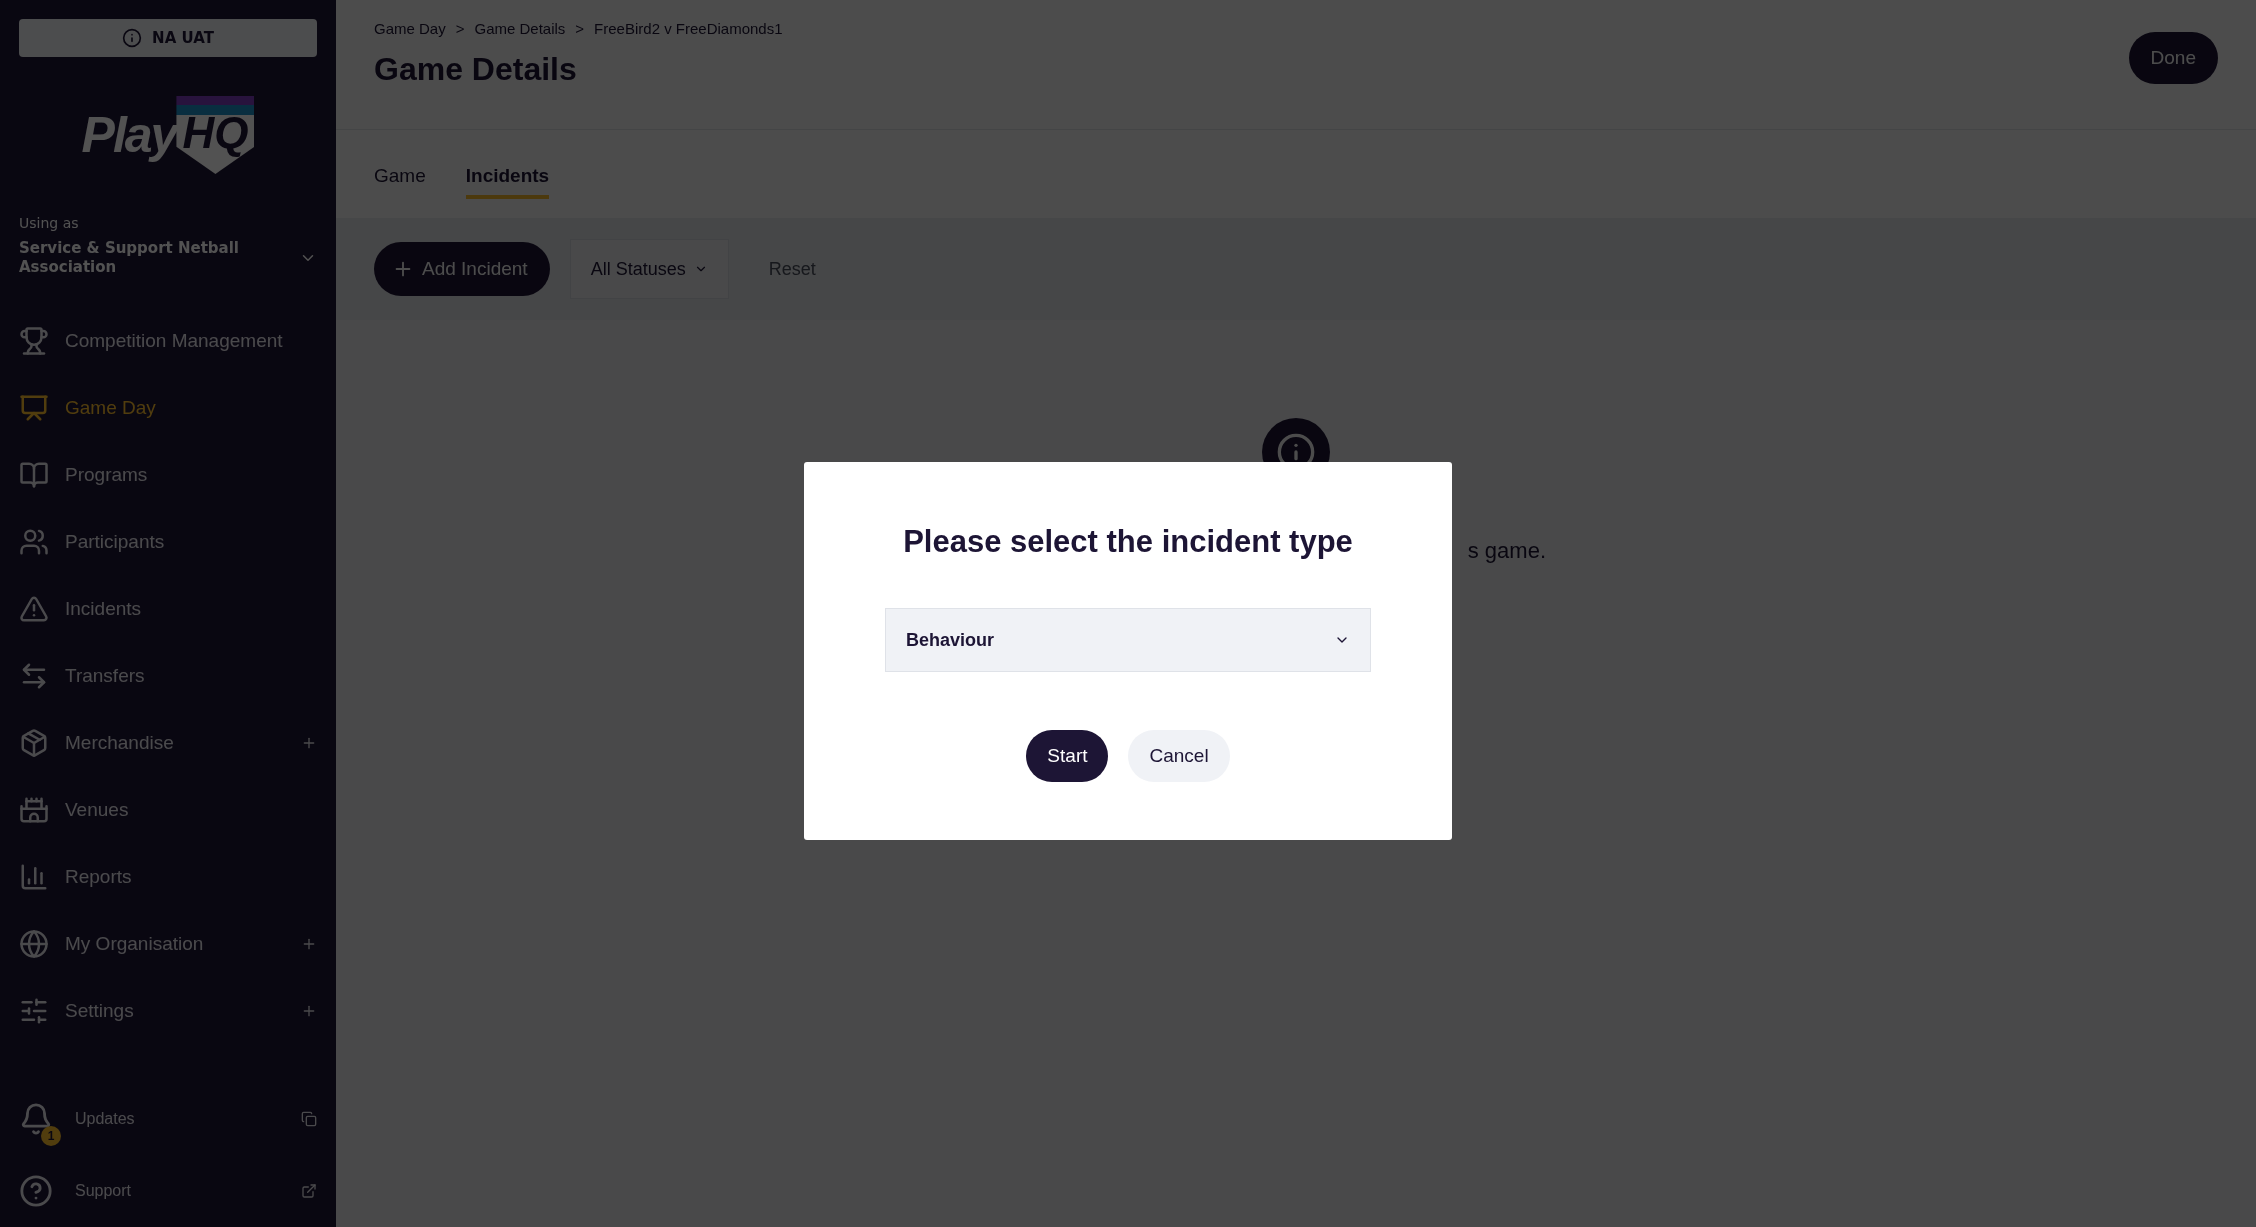  Describe the element at coordinates (2173, 58) in the screenshot. I see `done-button: Done` at that location.